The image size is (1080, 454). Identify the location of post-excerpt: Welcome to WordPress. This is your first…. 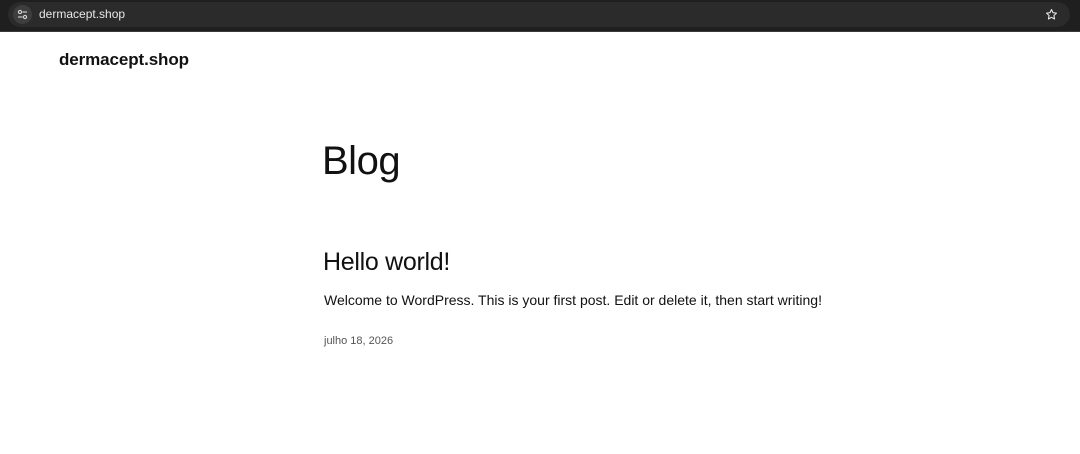
(573, 300).